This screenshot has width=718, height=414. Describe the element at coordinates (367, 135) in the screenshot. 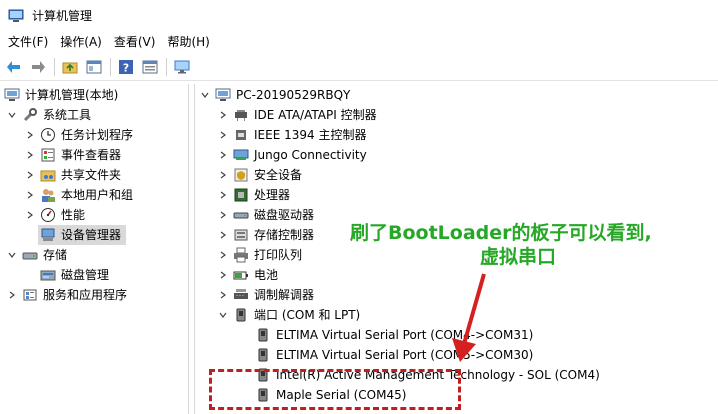

I see `device-category-ieee1394: IEEE 1394 主控制器` at that location.